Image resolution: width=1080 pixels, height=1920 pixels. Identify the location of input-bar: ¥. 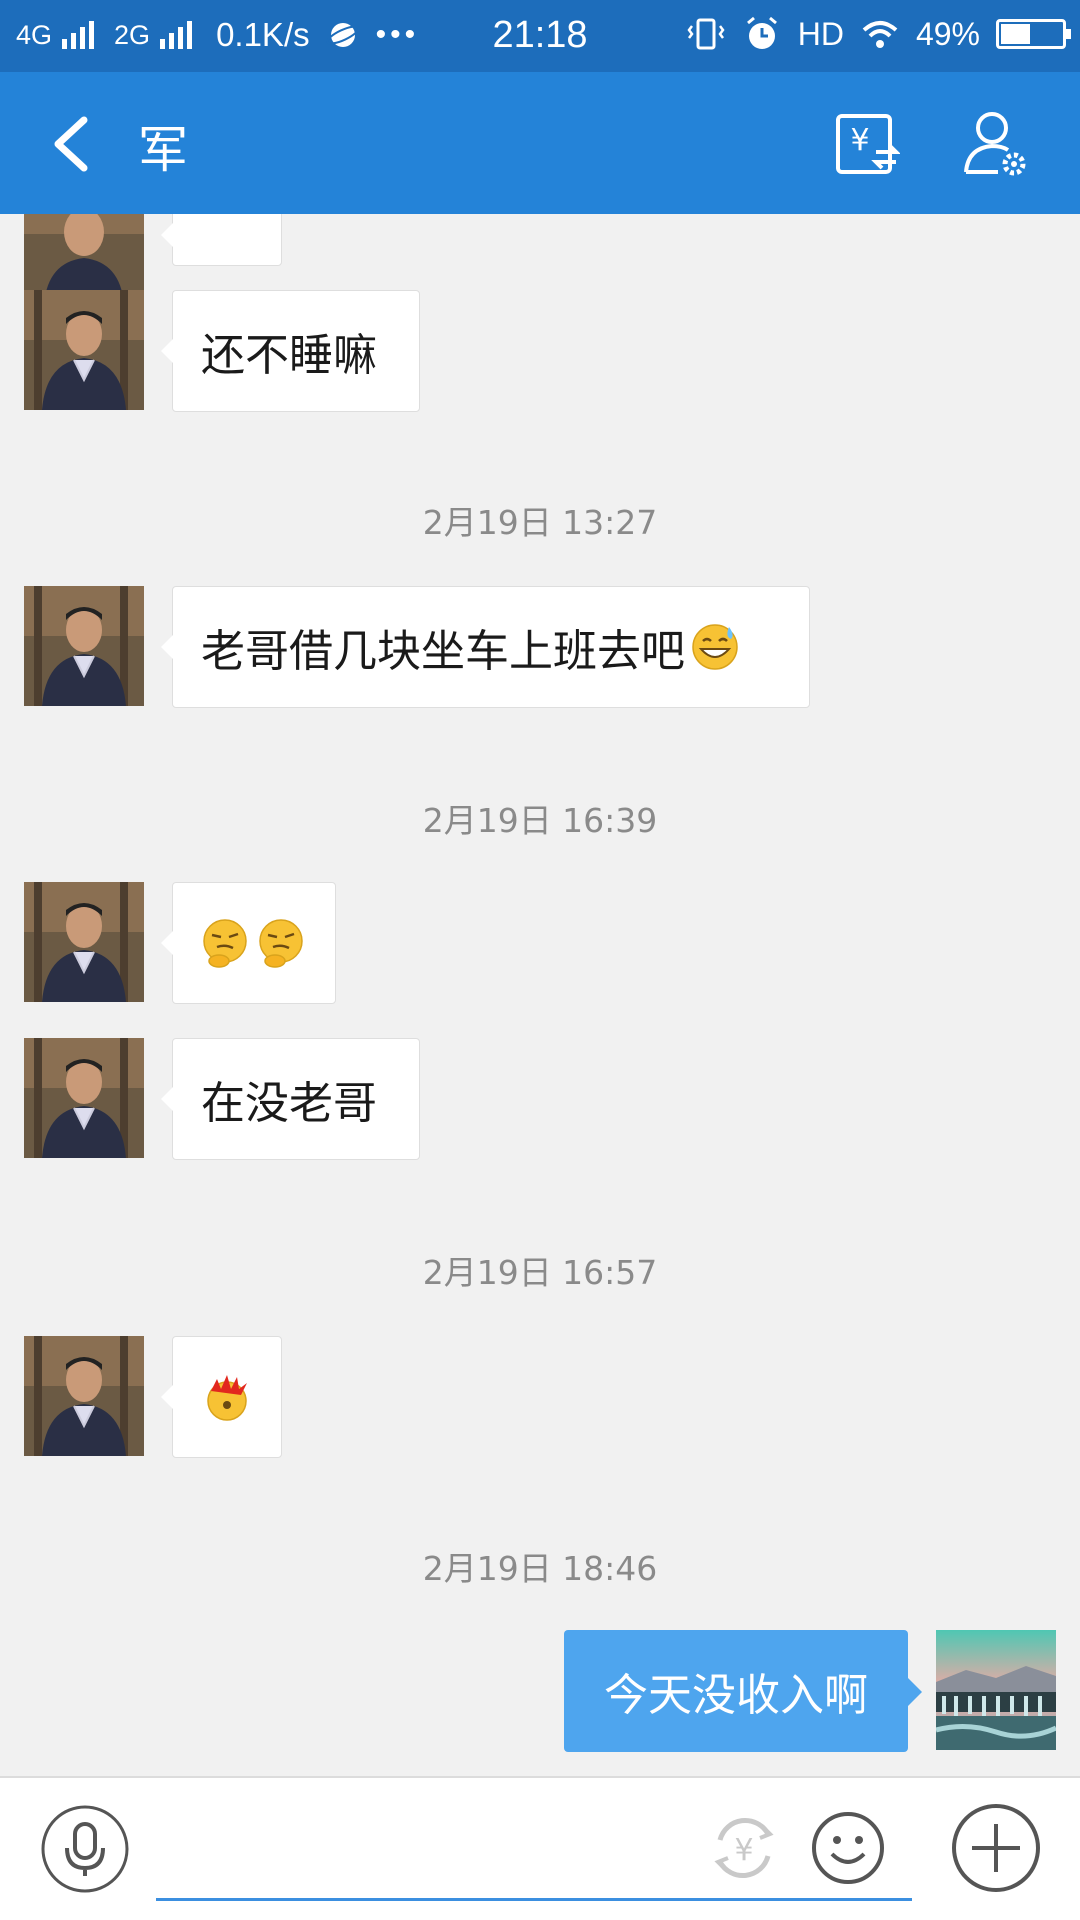
(540, 1848).